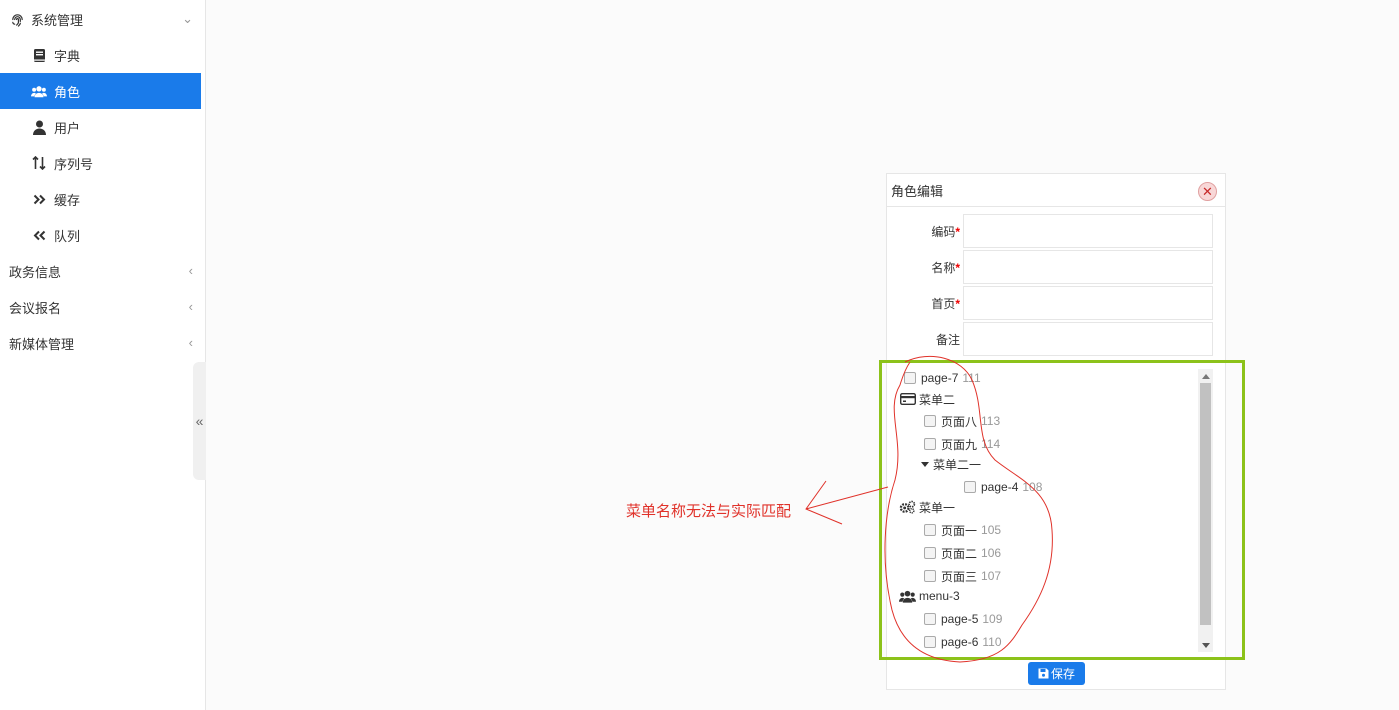  Describe the element at coordinates (992, 642) in the screenshot. I see `tree-leaf-id: 110` at that location.